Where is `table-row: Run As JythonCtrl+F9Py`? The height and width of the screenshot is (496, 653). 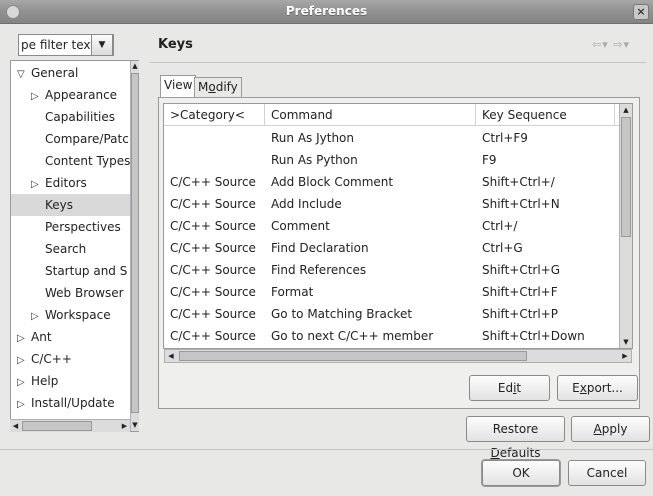 table-row: Run As JythonCtrl+F9Py is located at coordinates (398, 138).